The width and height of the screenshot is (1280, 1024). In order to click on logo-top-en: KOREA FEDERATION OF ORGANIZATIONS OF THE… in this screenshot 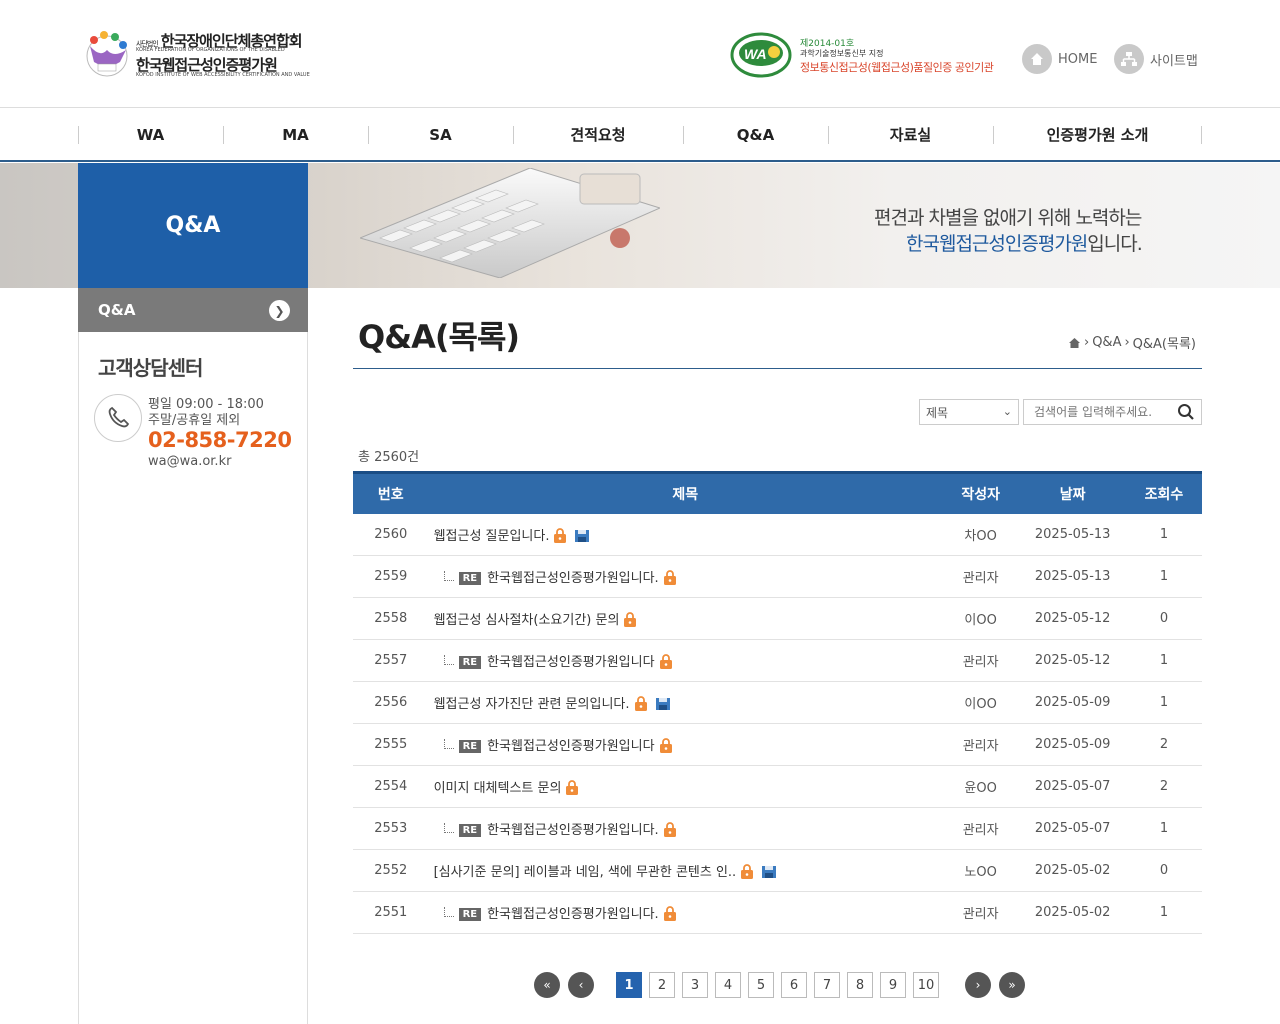, I will do `click(210, 50)`.